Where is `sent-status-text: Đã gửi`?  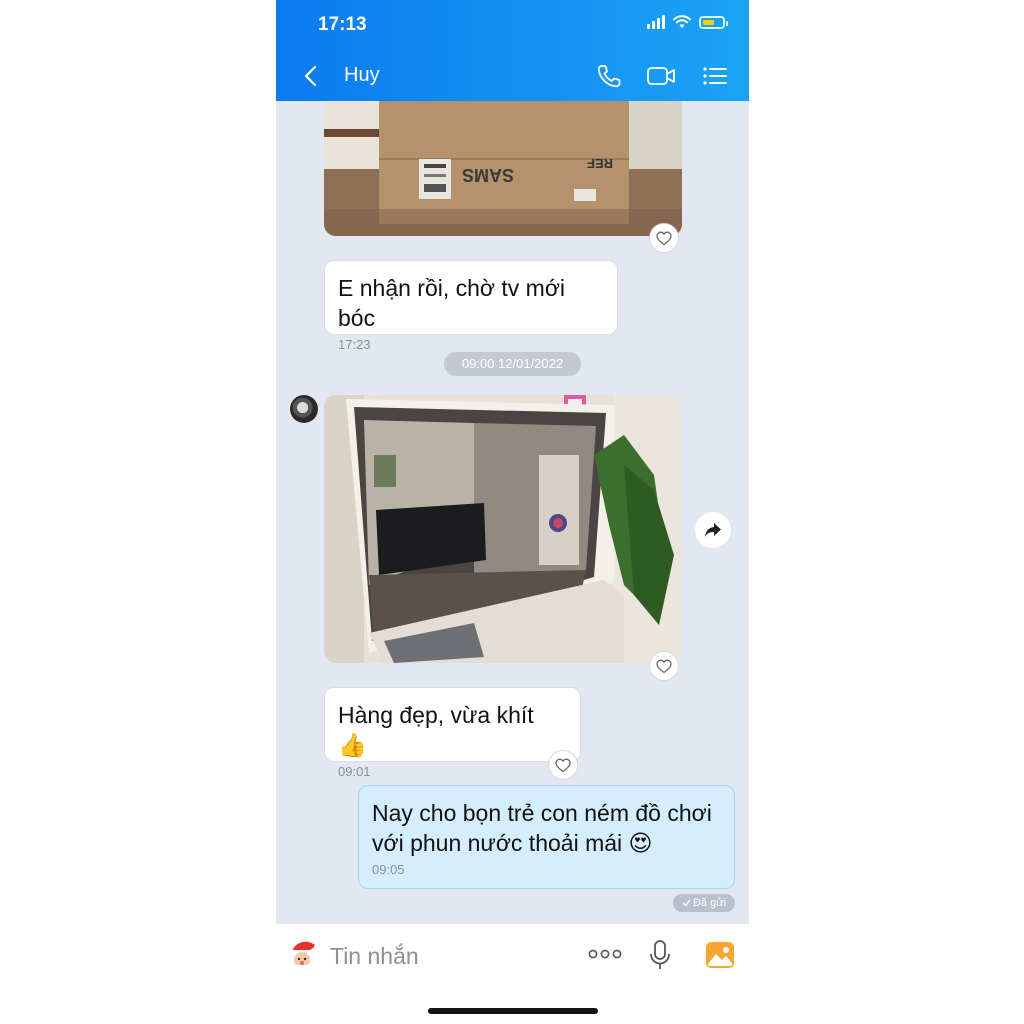 sent-status-text: Đã gửi is located at coordinates (709, 903).